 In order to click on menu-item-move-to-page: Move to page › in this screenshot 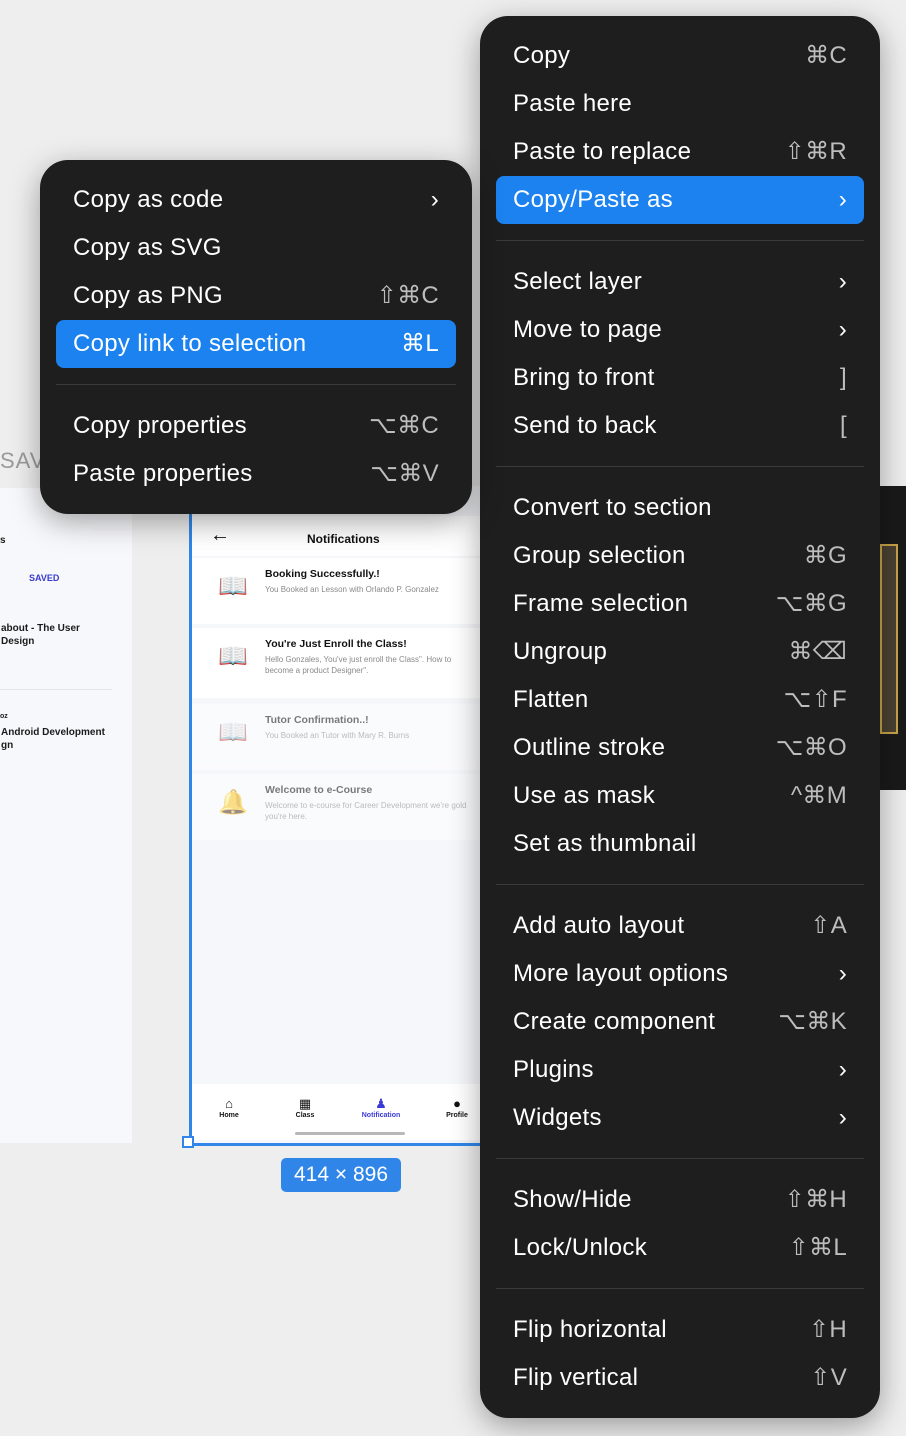, I will do `click(680, 330)`.